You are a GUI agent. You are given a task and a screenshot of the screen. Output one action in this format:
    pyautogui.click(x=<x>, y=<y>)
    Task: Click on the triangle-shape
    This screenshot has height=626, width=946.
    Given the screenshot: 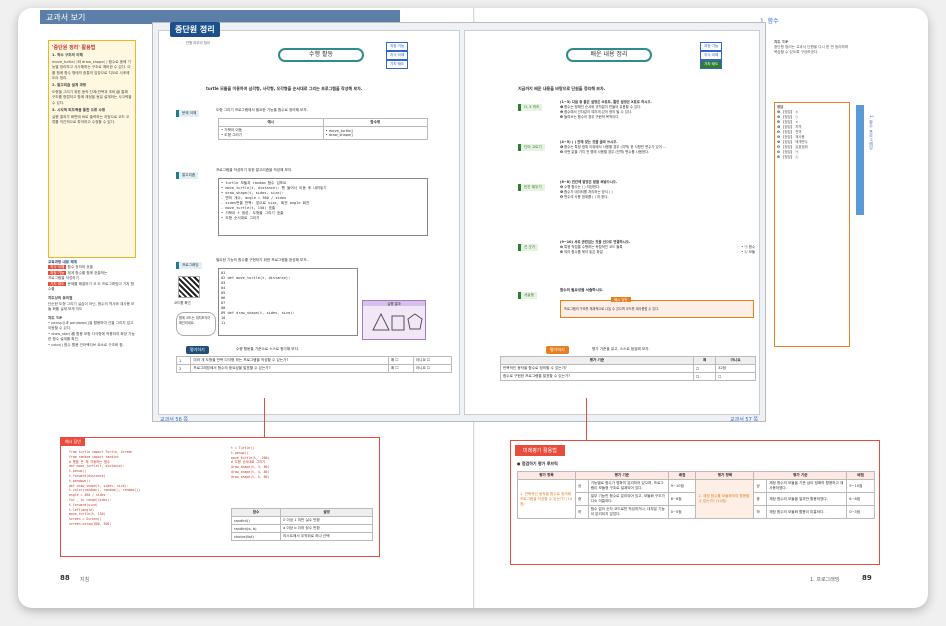 What is the action you would take?
    pyautogui.click(x=381, y=321)
    